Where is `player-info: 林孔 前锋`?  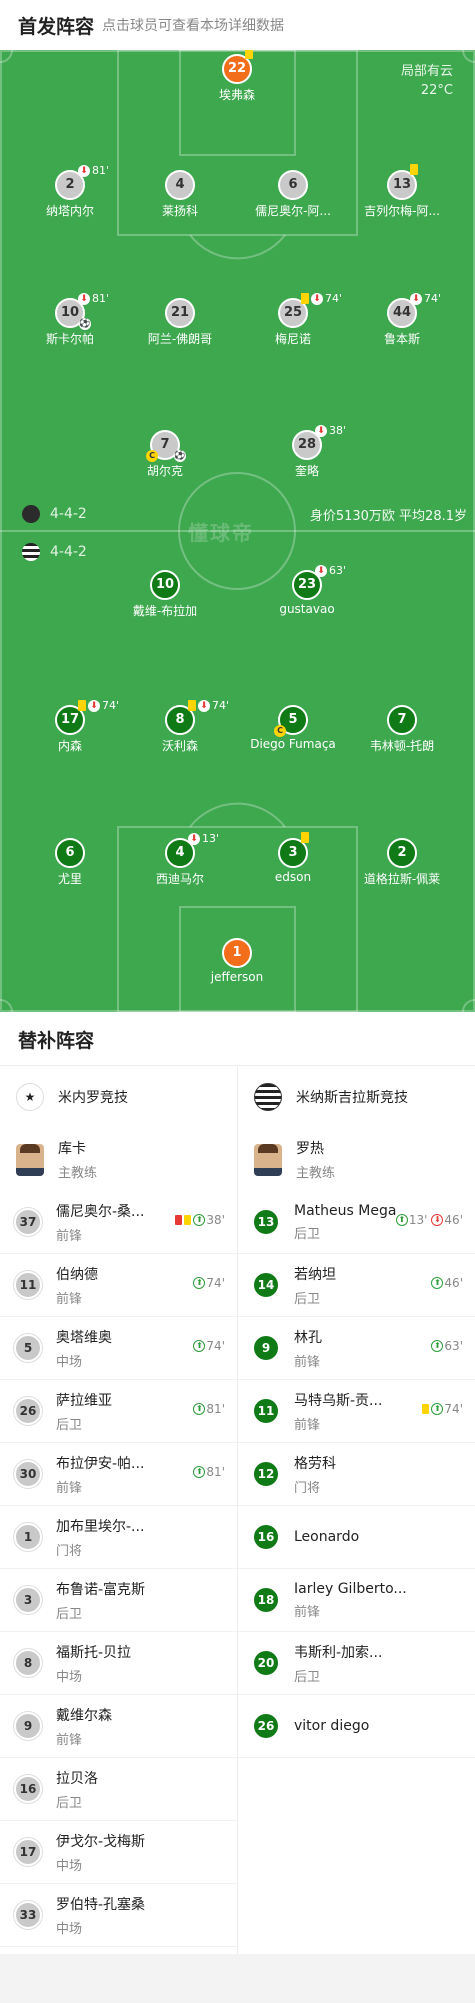
player-info: 林孔 前锋 is located at coordinates (351, 1348).